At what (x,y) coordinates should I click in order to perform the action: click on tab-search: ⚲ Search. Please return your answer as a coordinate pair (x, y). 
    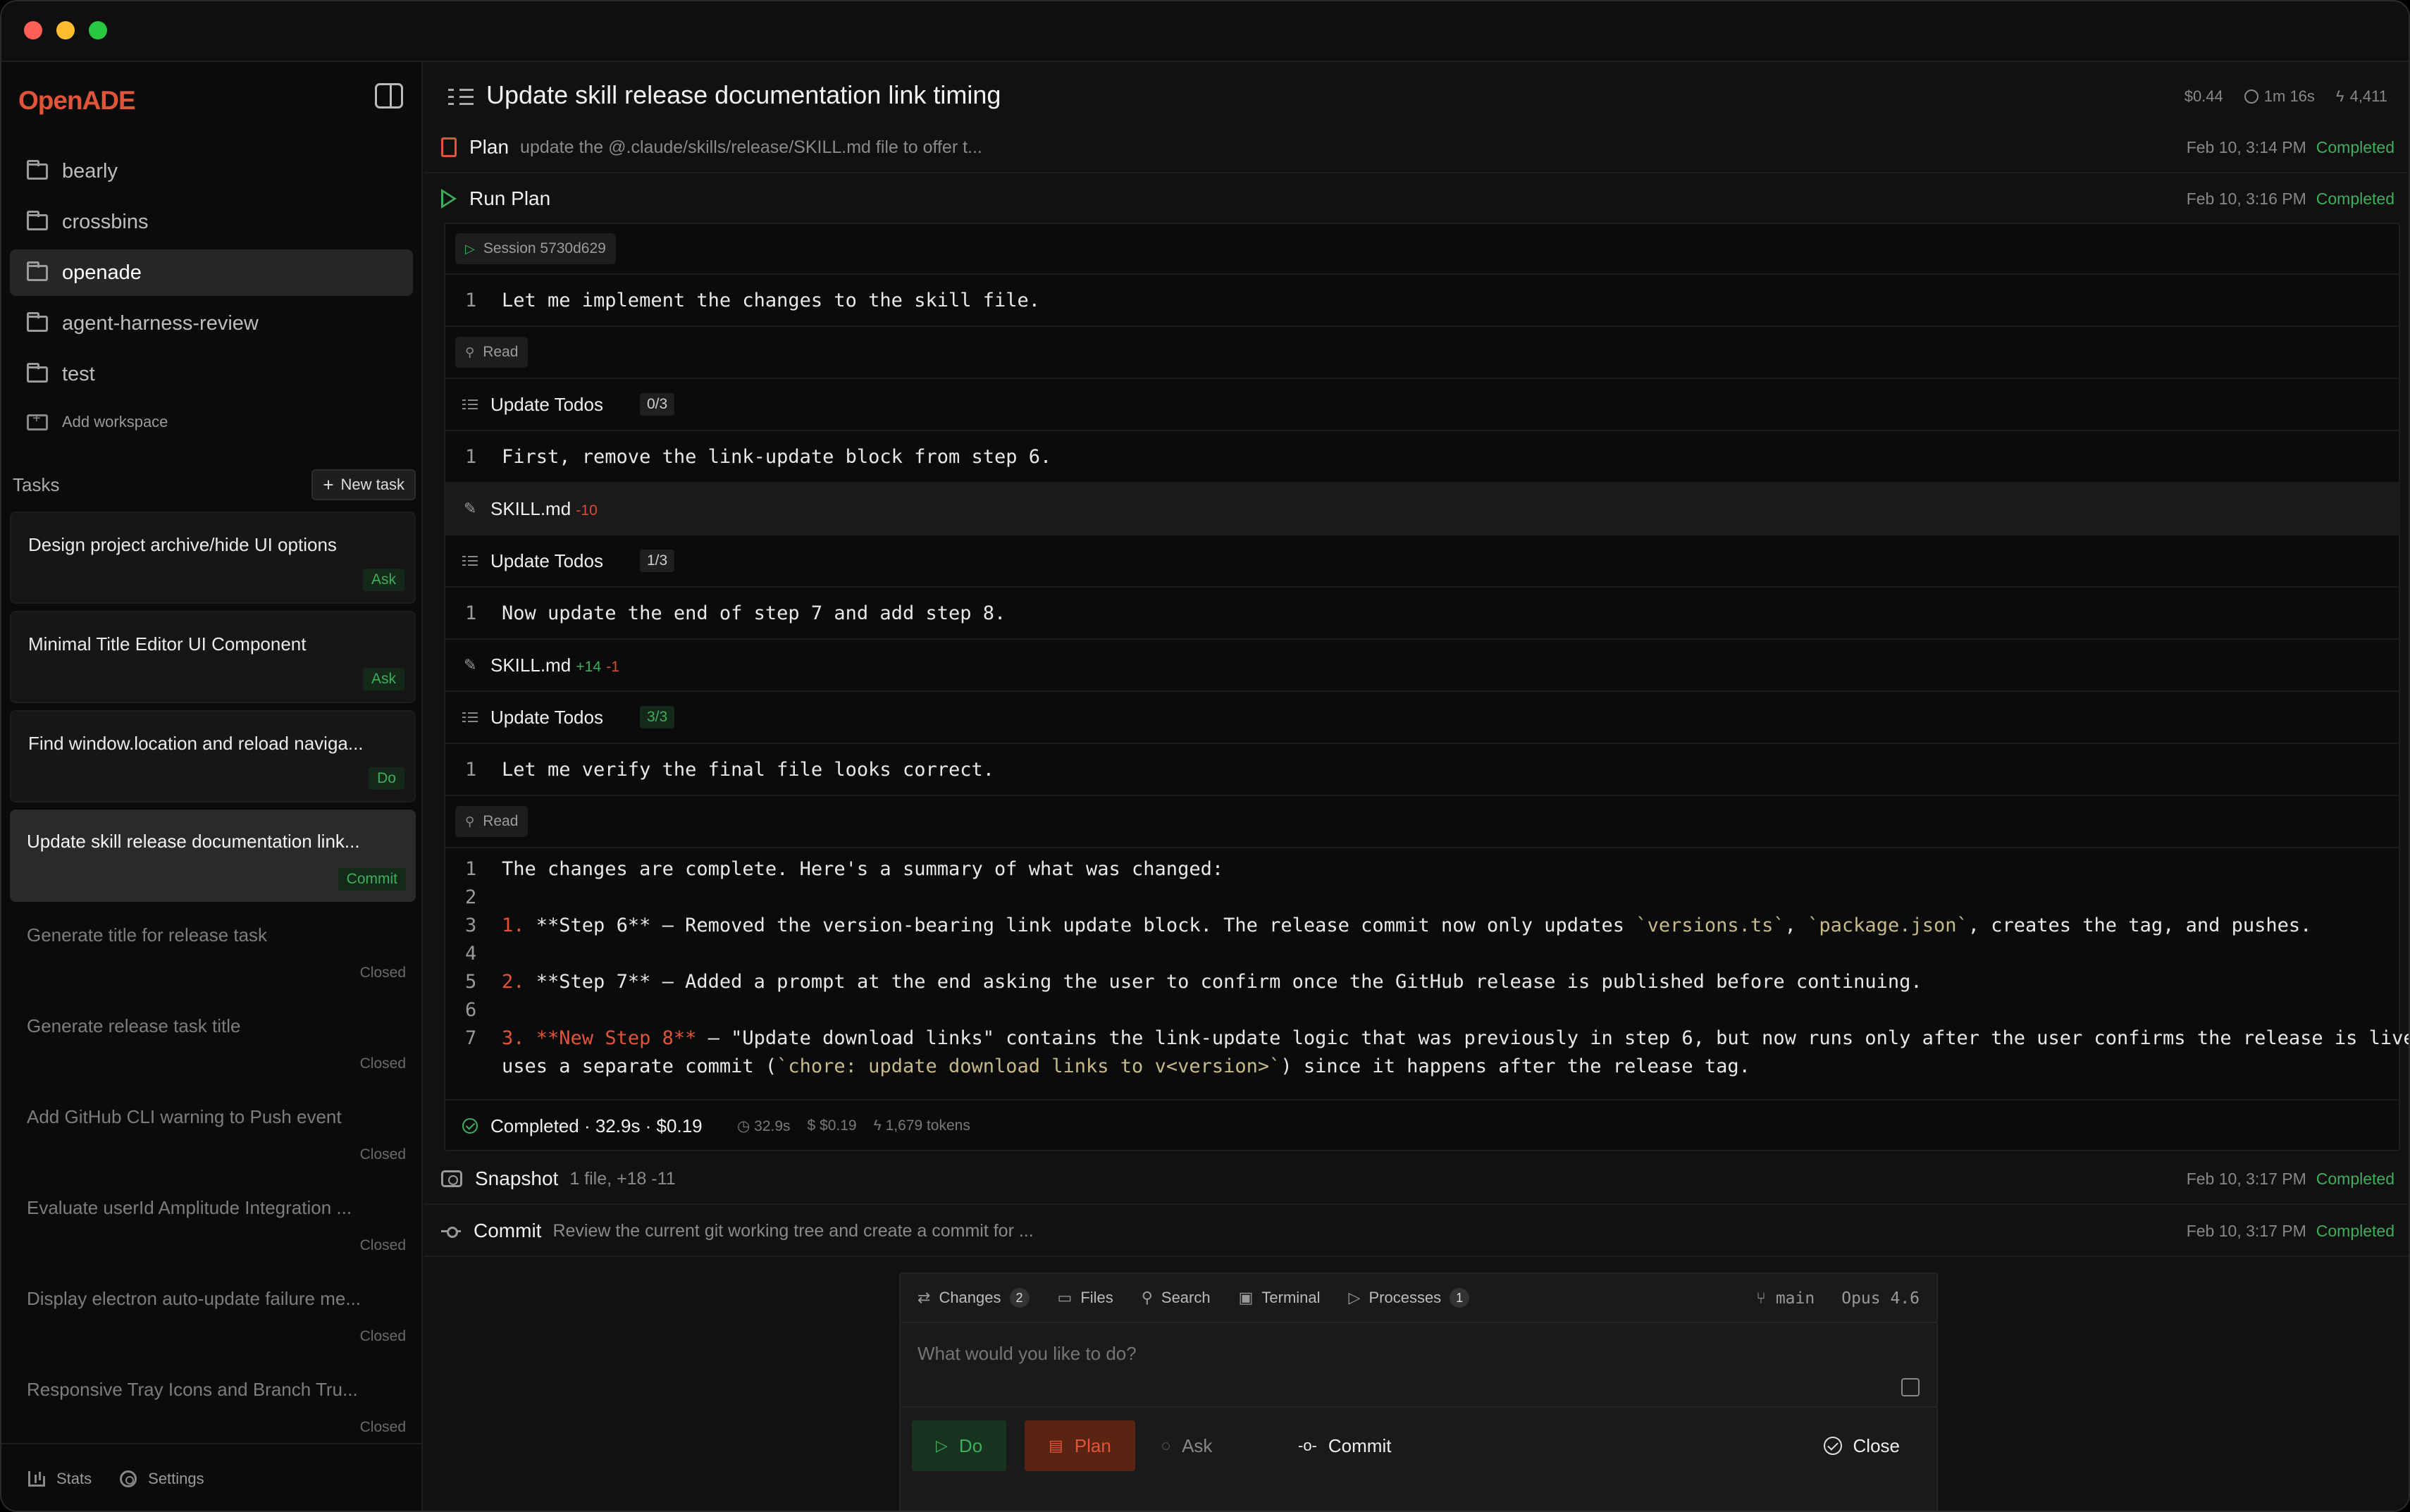
    Looking at the image, I should click on (1177, 1298).